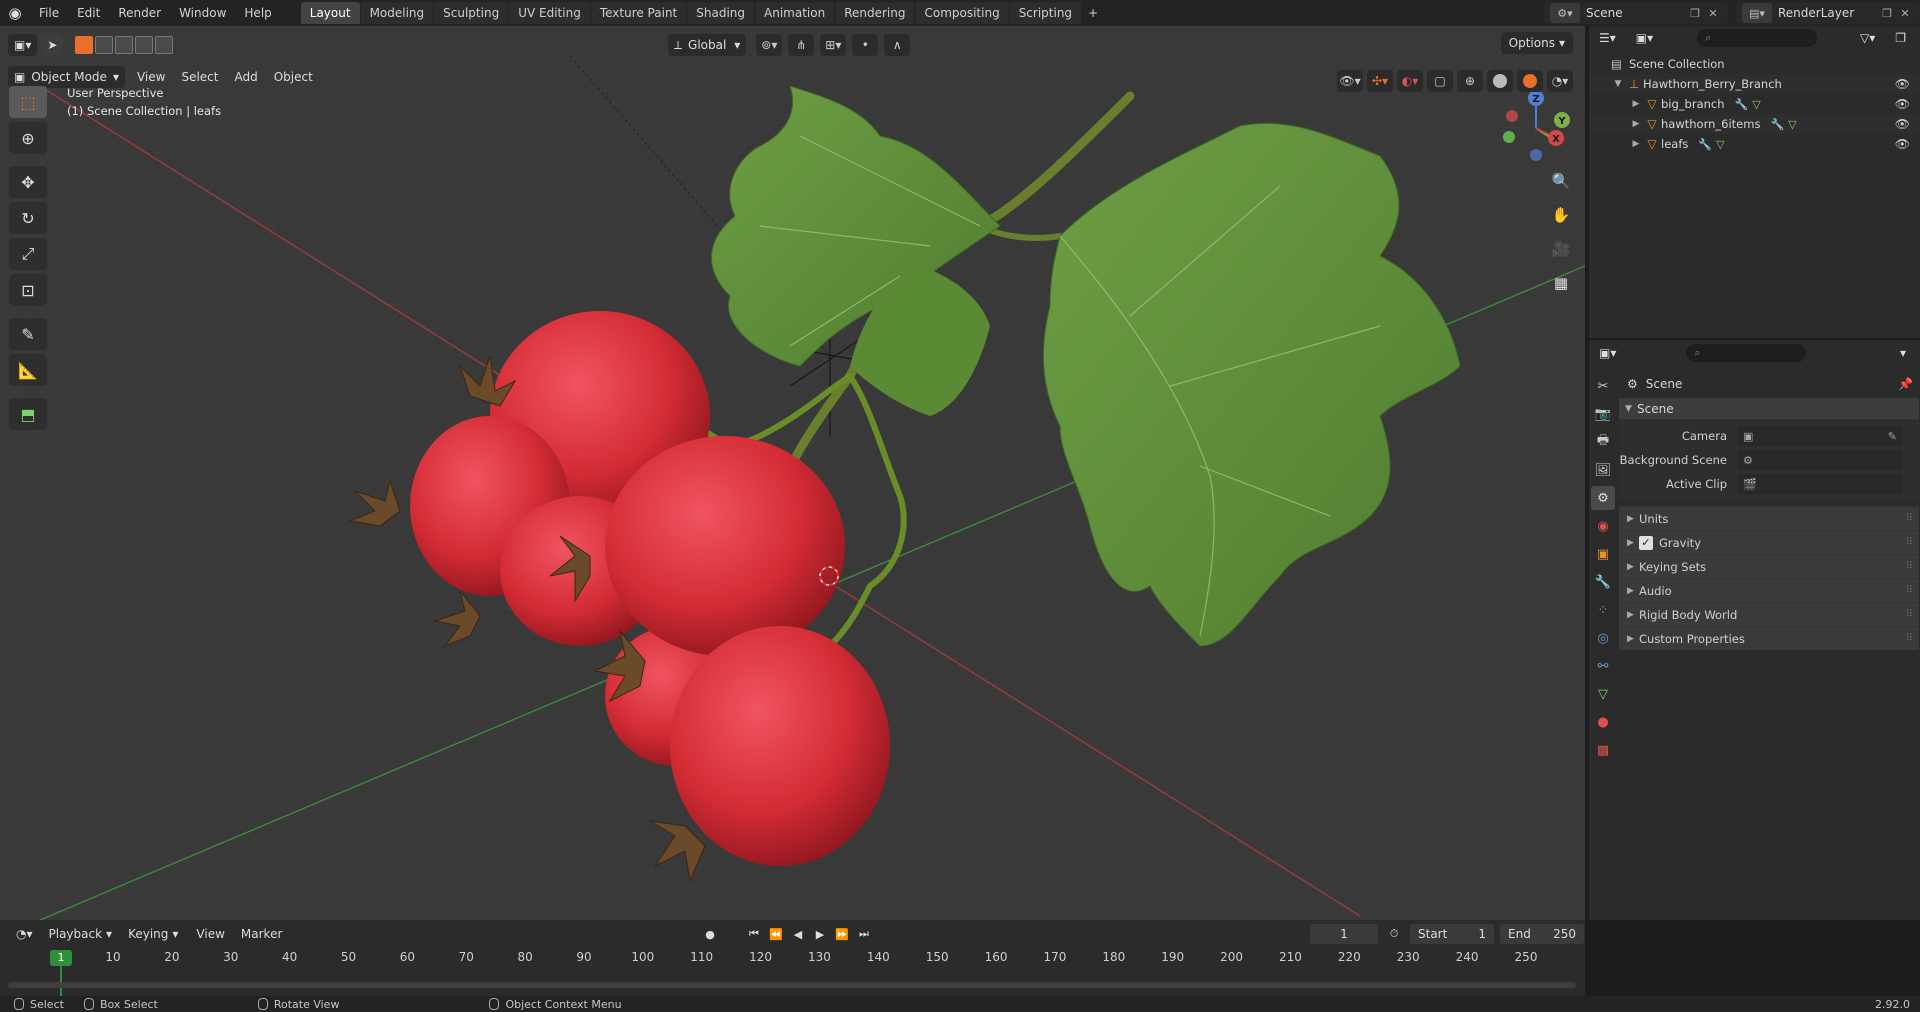 This screenshot has height=1012, width=1920. I want to click on object-tab-icon: ▣, so click(1603, 554).